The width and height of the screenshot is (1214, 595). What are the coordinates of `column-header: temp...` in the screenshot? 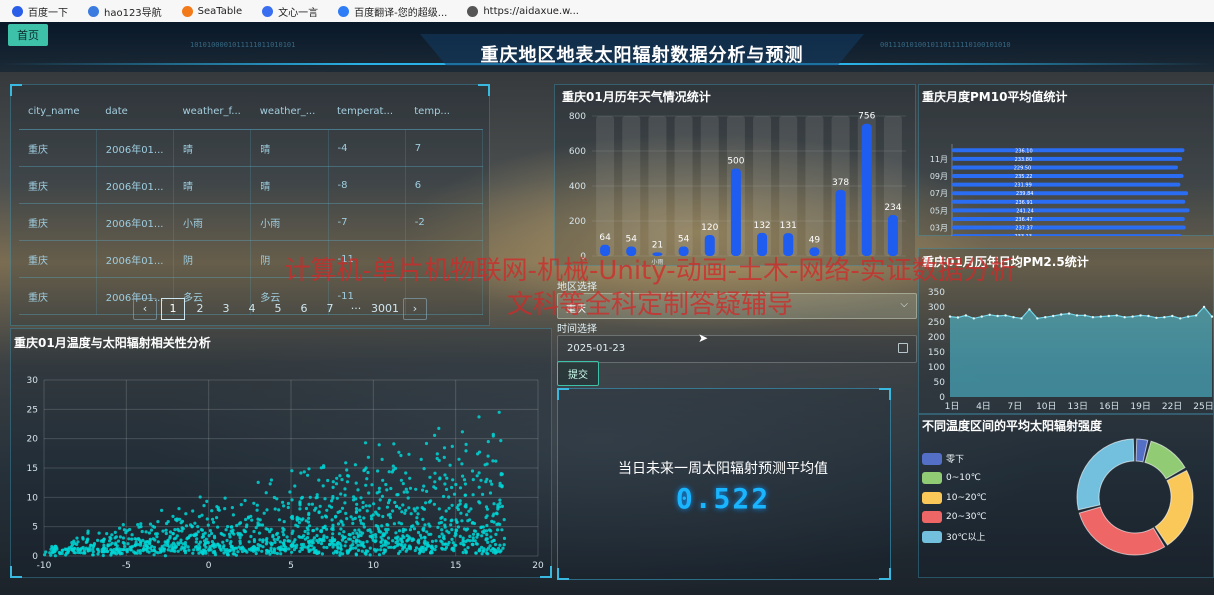 It's located at (444, 112).